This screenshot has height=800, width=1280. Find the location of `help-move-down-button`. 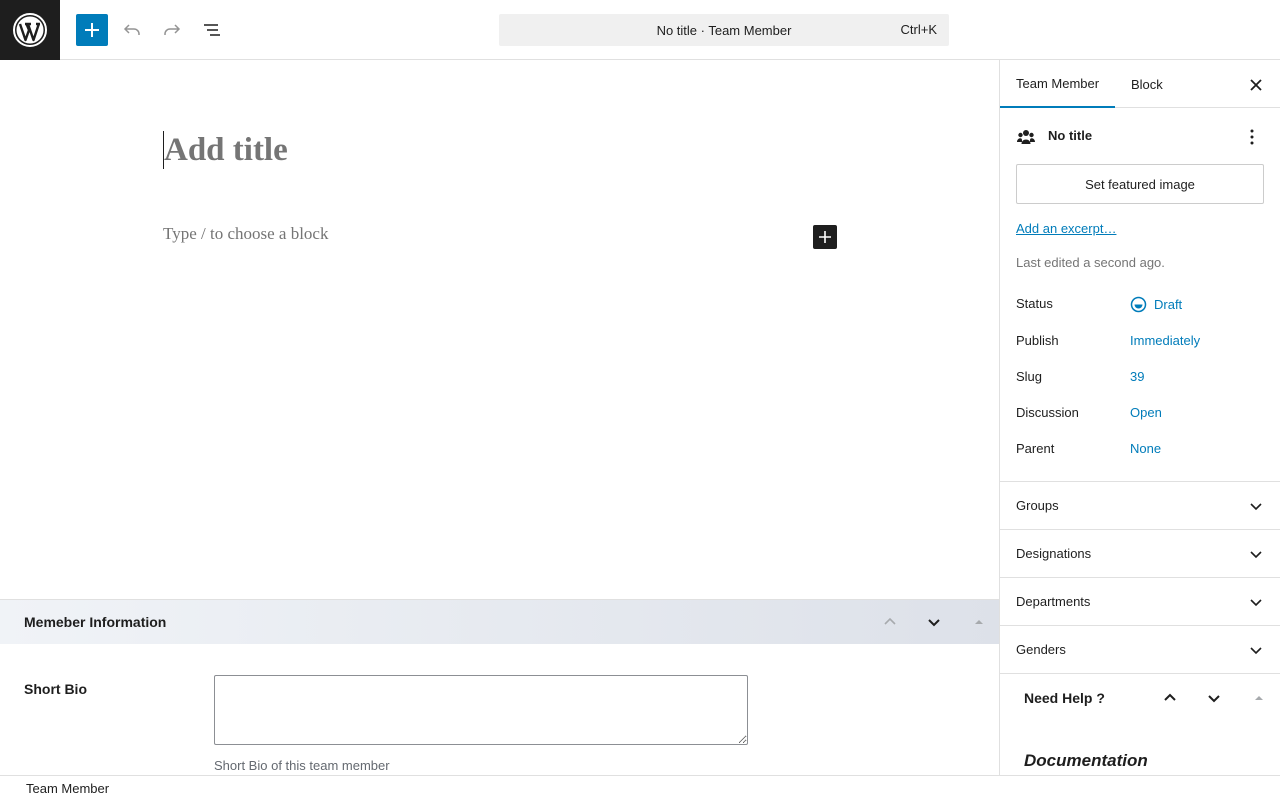

help-move-down-button is located at coordinates (1214, 698).